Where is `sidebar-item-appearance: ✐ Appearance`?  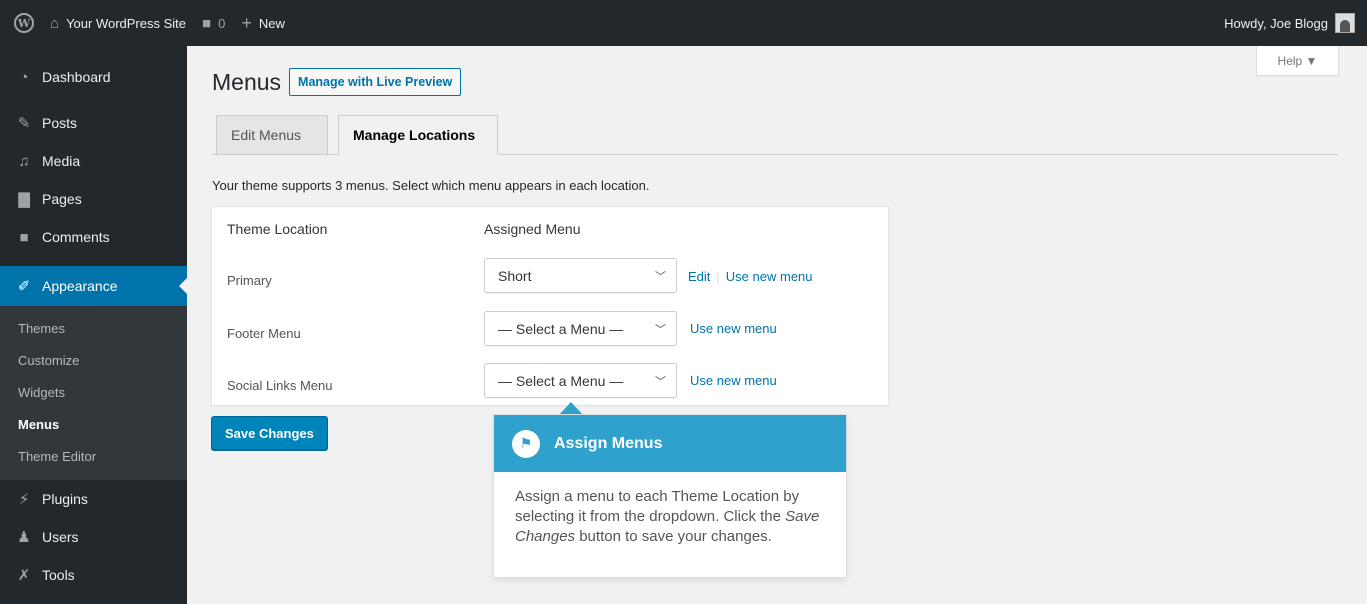
sidebar-item-appearance: ✐ Appearance is located at coordinates (93, 286).